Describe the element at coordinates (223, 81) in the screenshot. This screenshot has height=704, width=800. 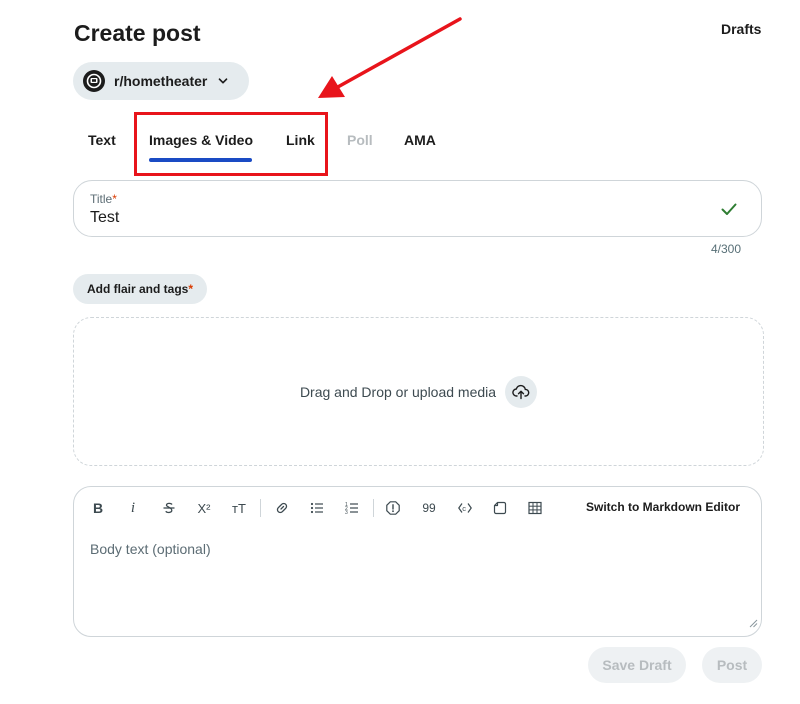
I see `chevron-down-icon` at that location.